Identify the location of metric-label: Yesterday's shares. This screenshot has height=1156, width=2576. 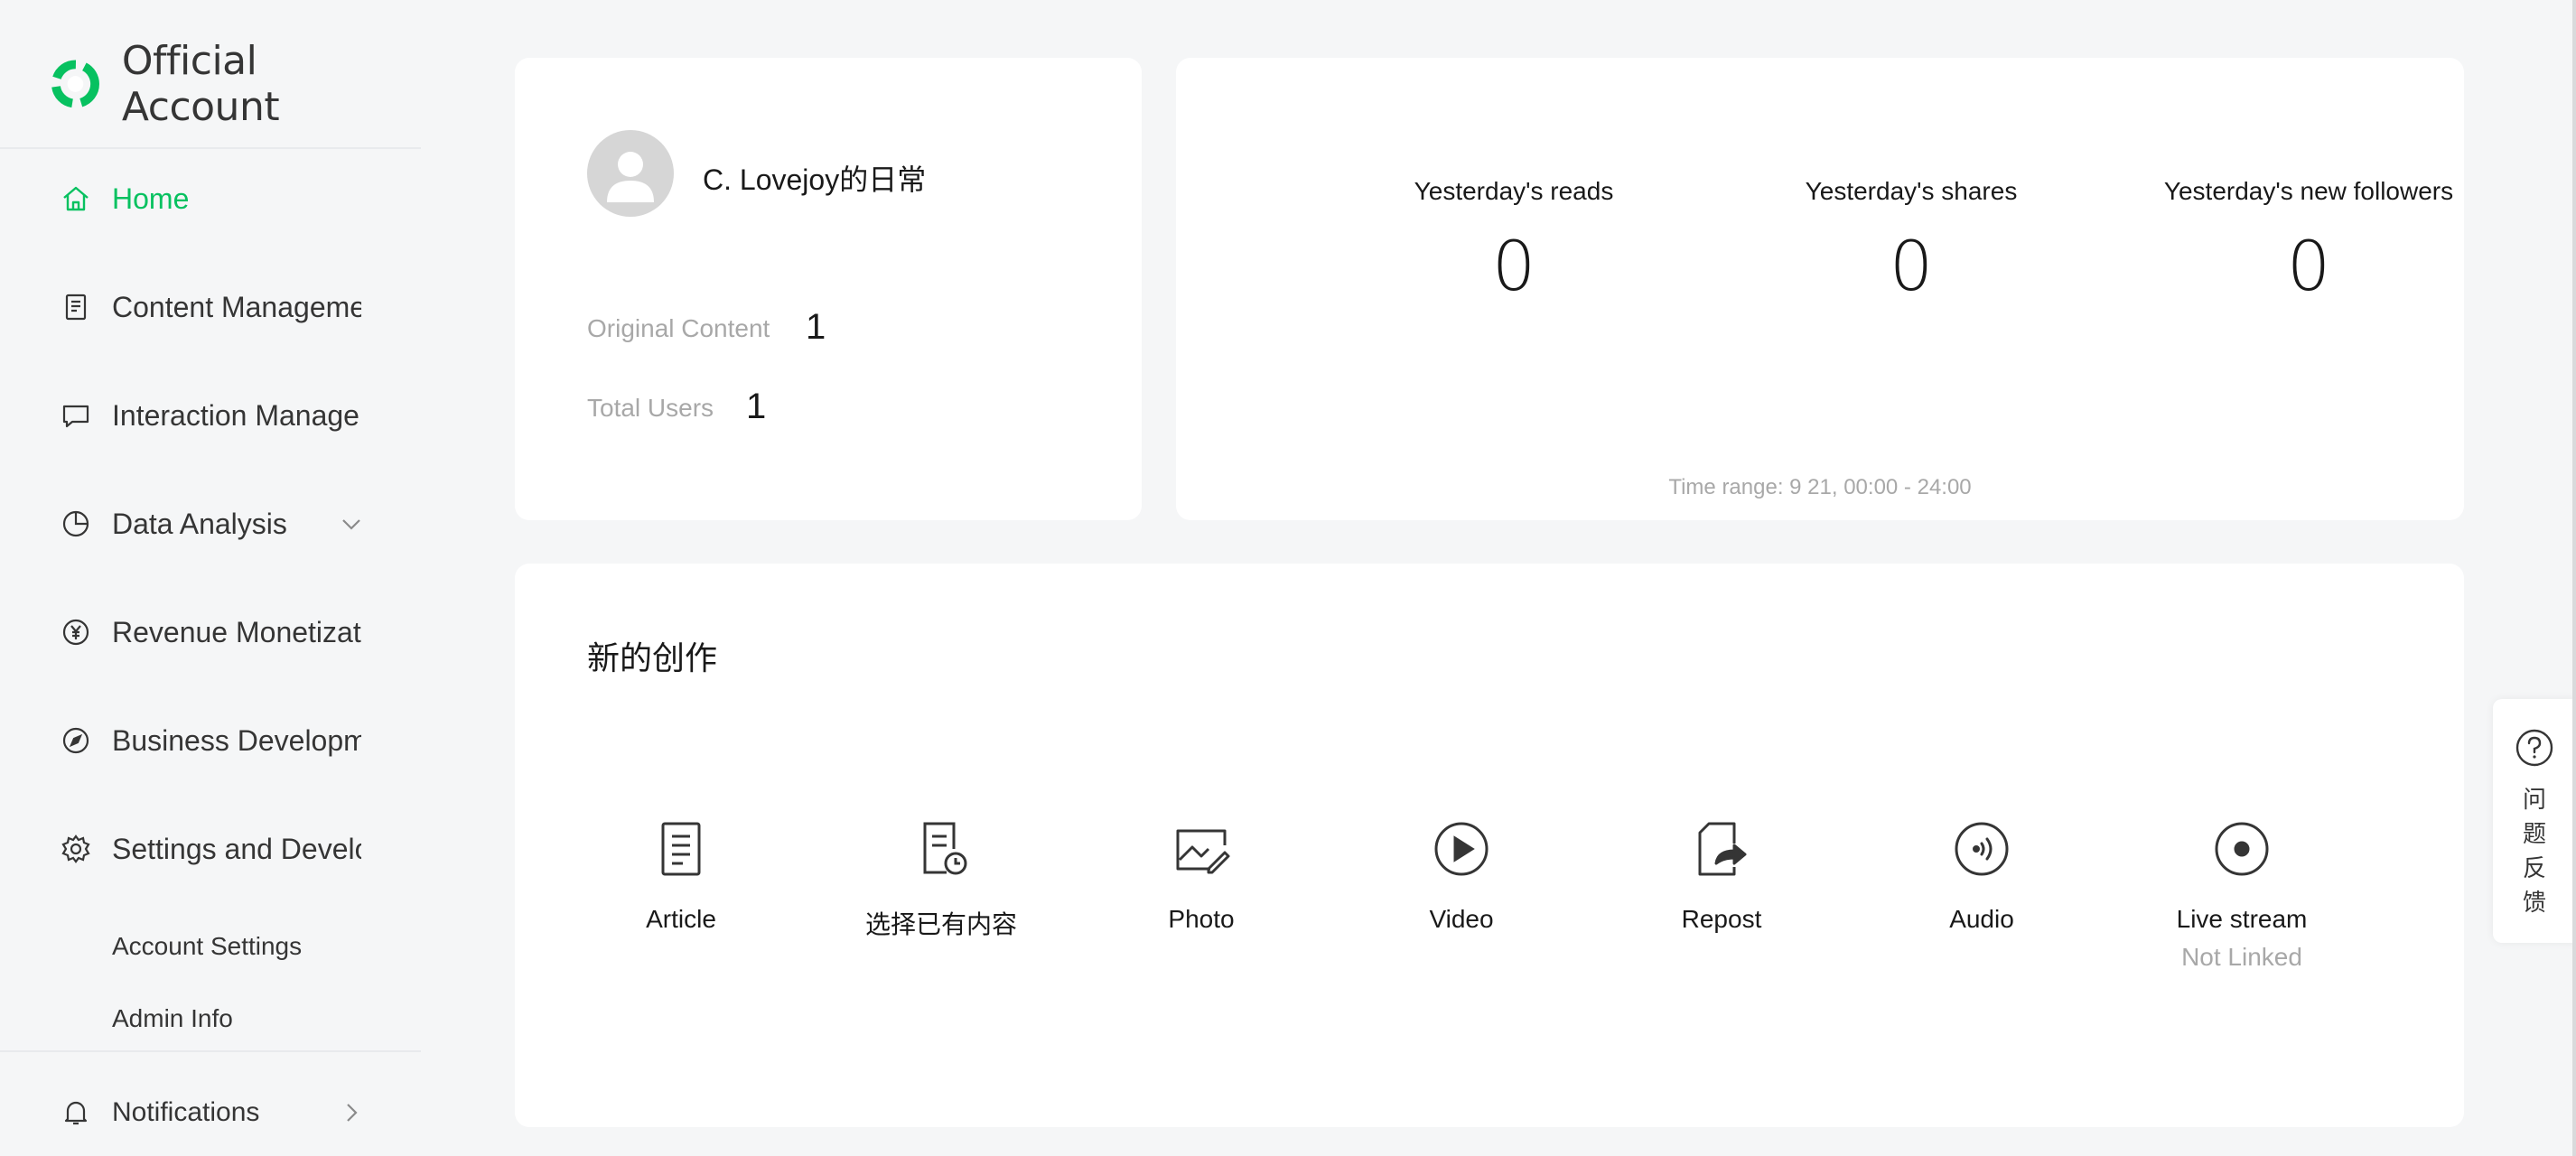
(1911, 191).